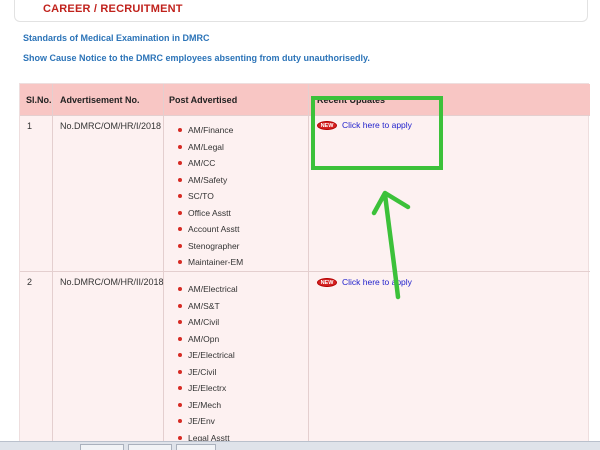  I want to click on row-advertisement-no: No.DMRC/OM/HR/I/2018, so click(111, 126).